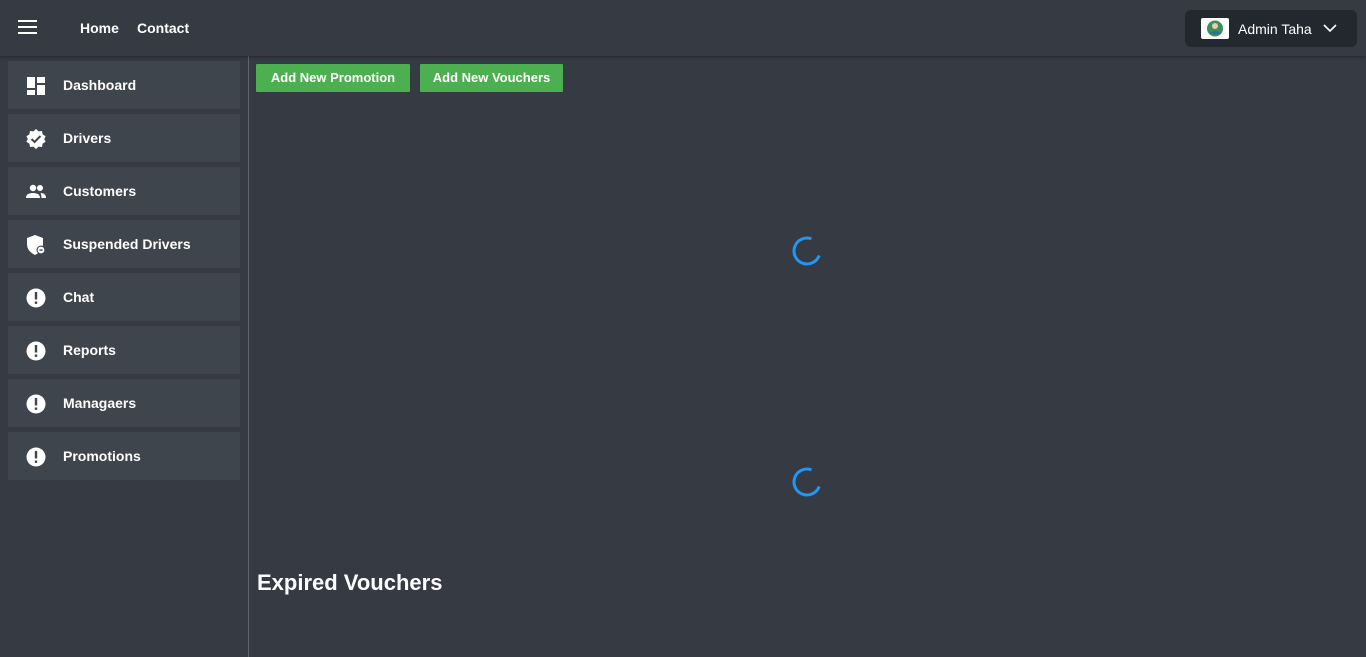 The width and height of the screenshot is (1366, 657). I want to click on sidebar-item-label: Suspended Drivers, so click(127, 244).